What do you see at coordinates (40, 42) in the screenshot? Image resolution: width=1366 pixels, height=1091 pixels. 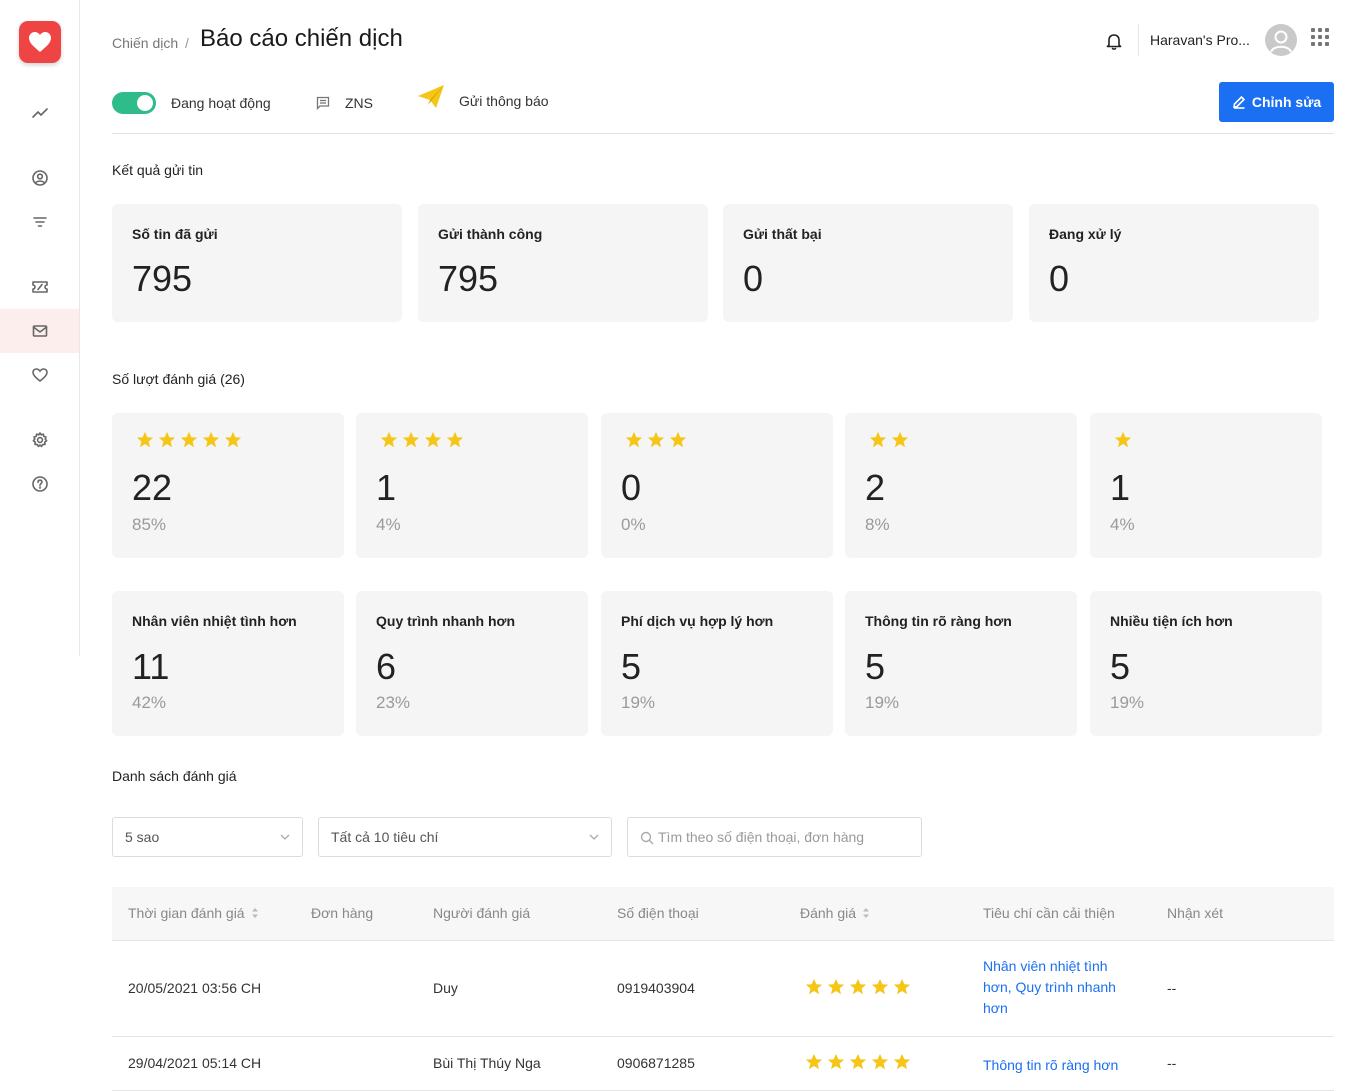 I see `app-logo` at bounding box center [40, 42].